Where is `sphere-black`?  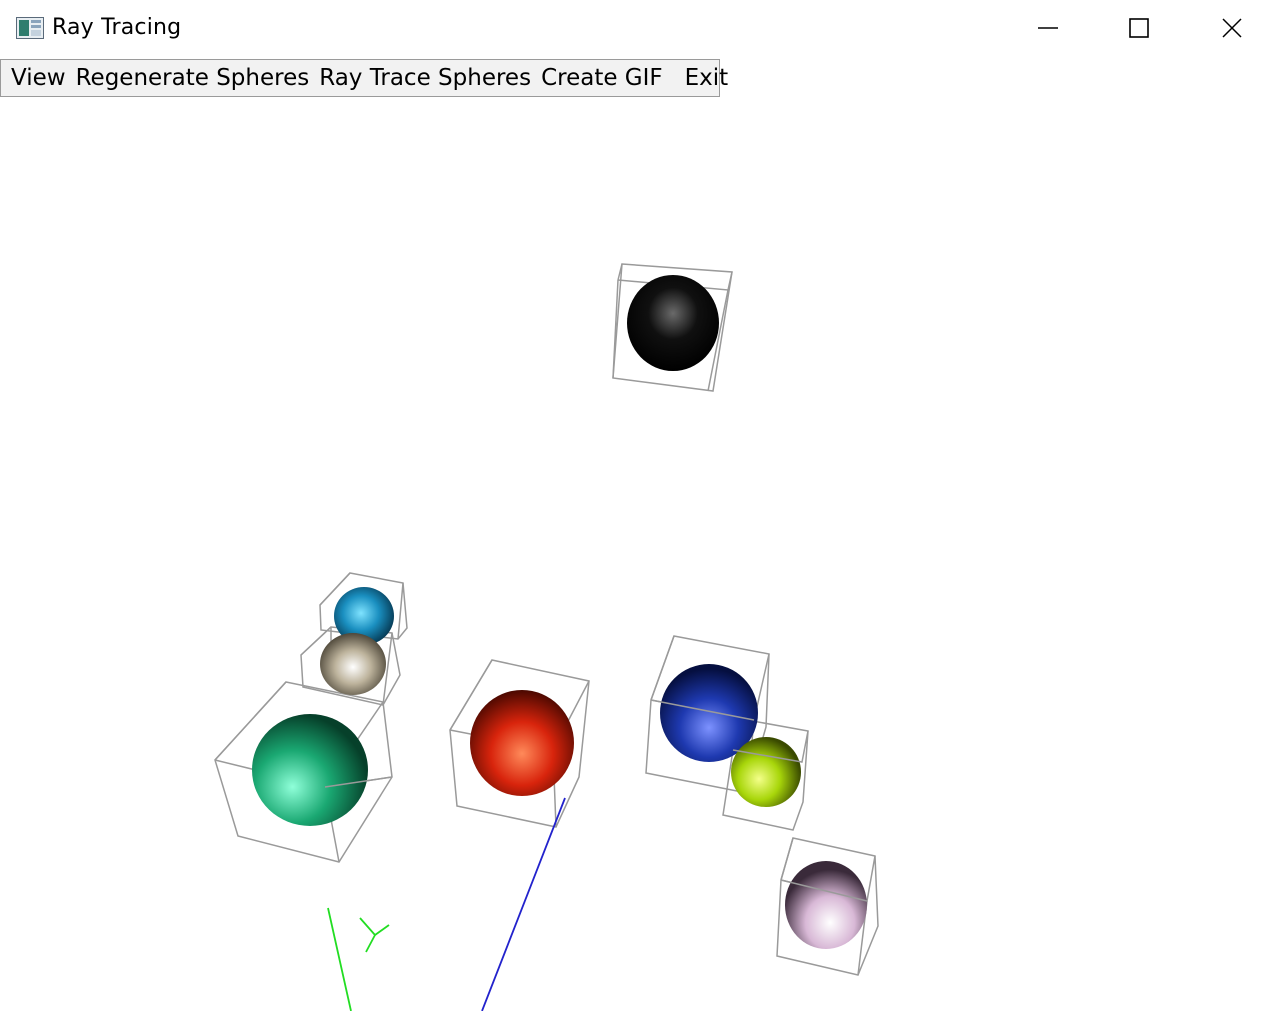 sphere-black is located at coordinates (673, 323).